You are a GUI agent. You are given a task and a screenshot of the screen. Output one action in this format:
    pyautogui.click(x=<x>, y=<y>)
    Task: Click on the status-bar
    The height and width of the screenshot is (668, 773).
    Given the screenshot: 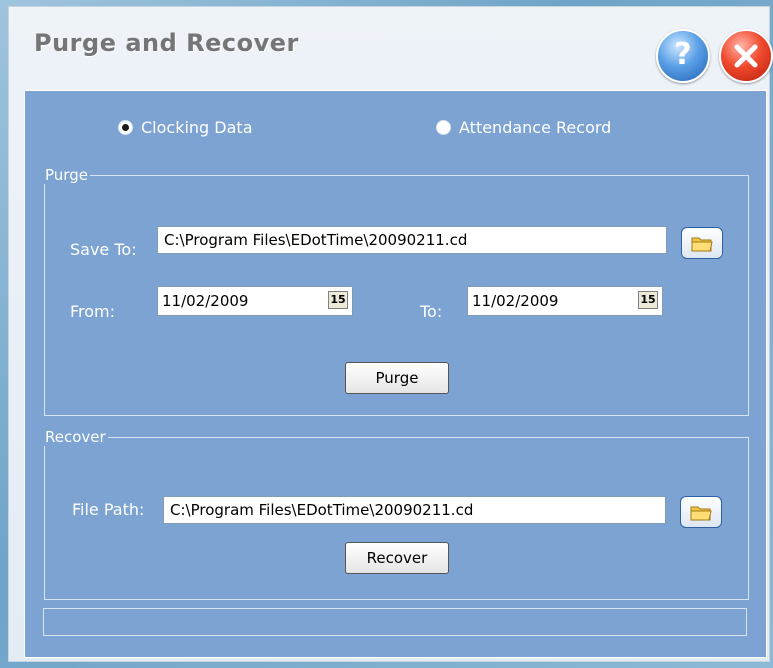 What is the action you would take?
    pyautogui.click(x=395, y=622)
    